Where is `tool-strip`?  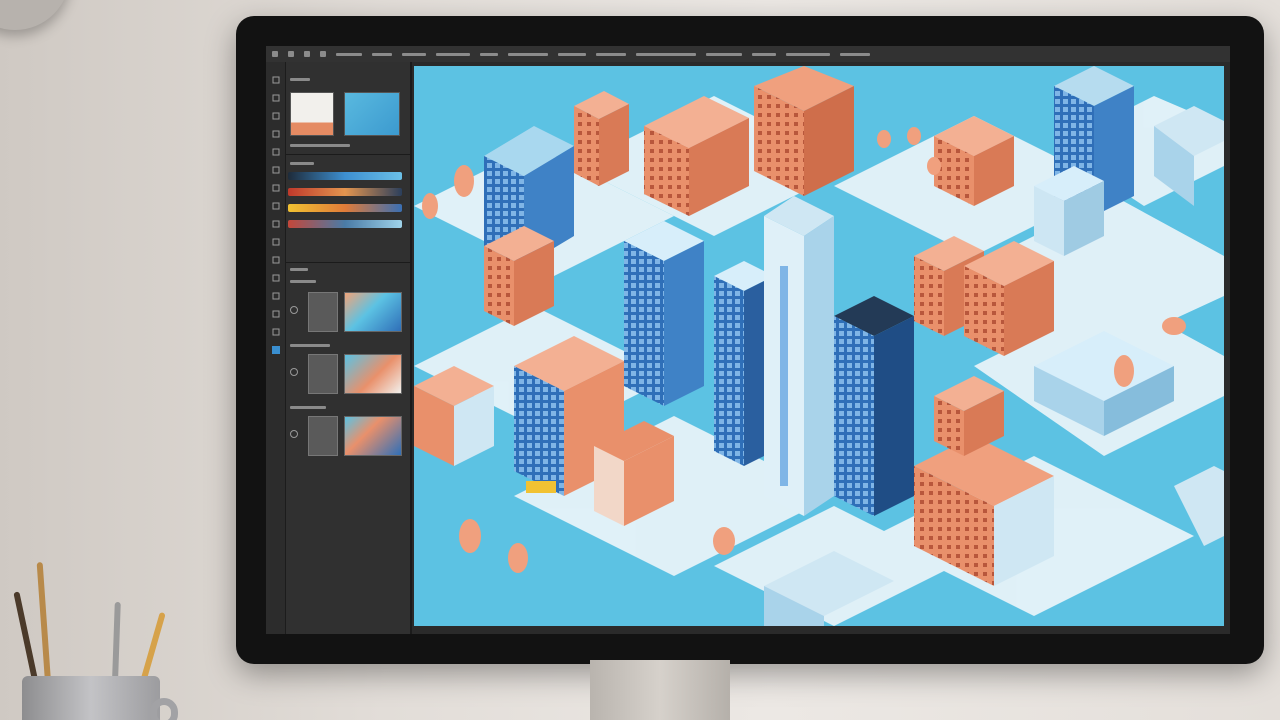 tool-strip is located at coordinates (276, 348).